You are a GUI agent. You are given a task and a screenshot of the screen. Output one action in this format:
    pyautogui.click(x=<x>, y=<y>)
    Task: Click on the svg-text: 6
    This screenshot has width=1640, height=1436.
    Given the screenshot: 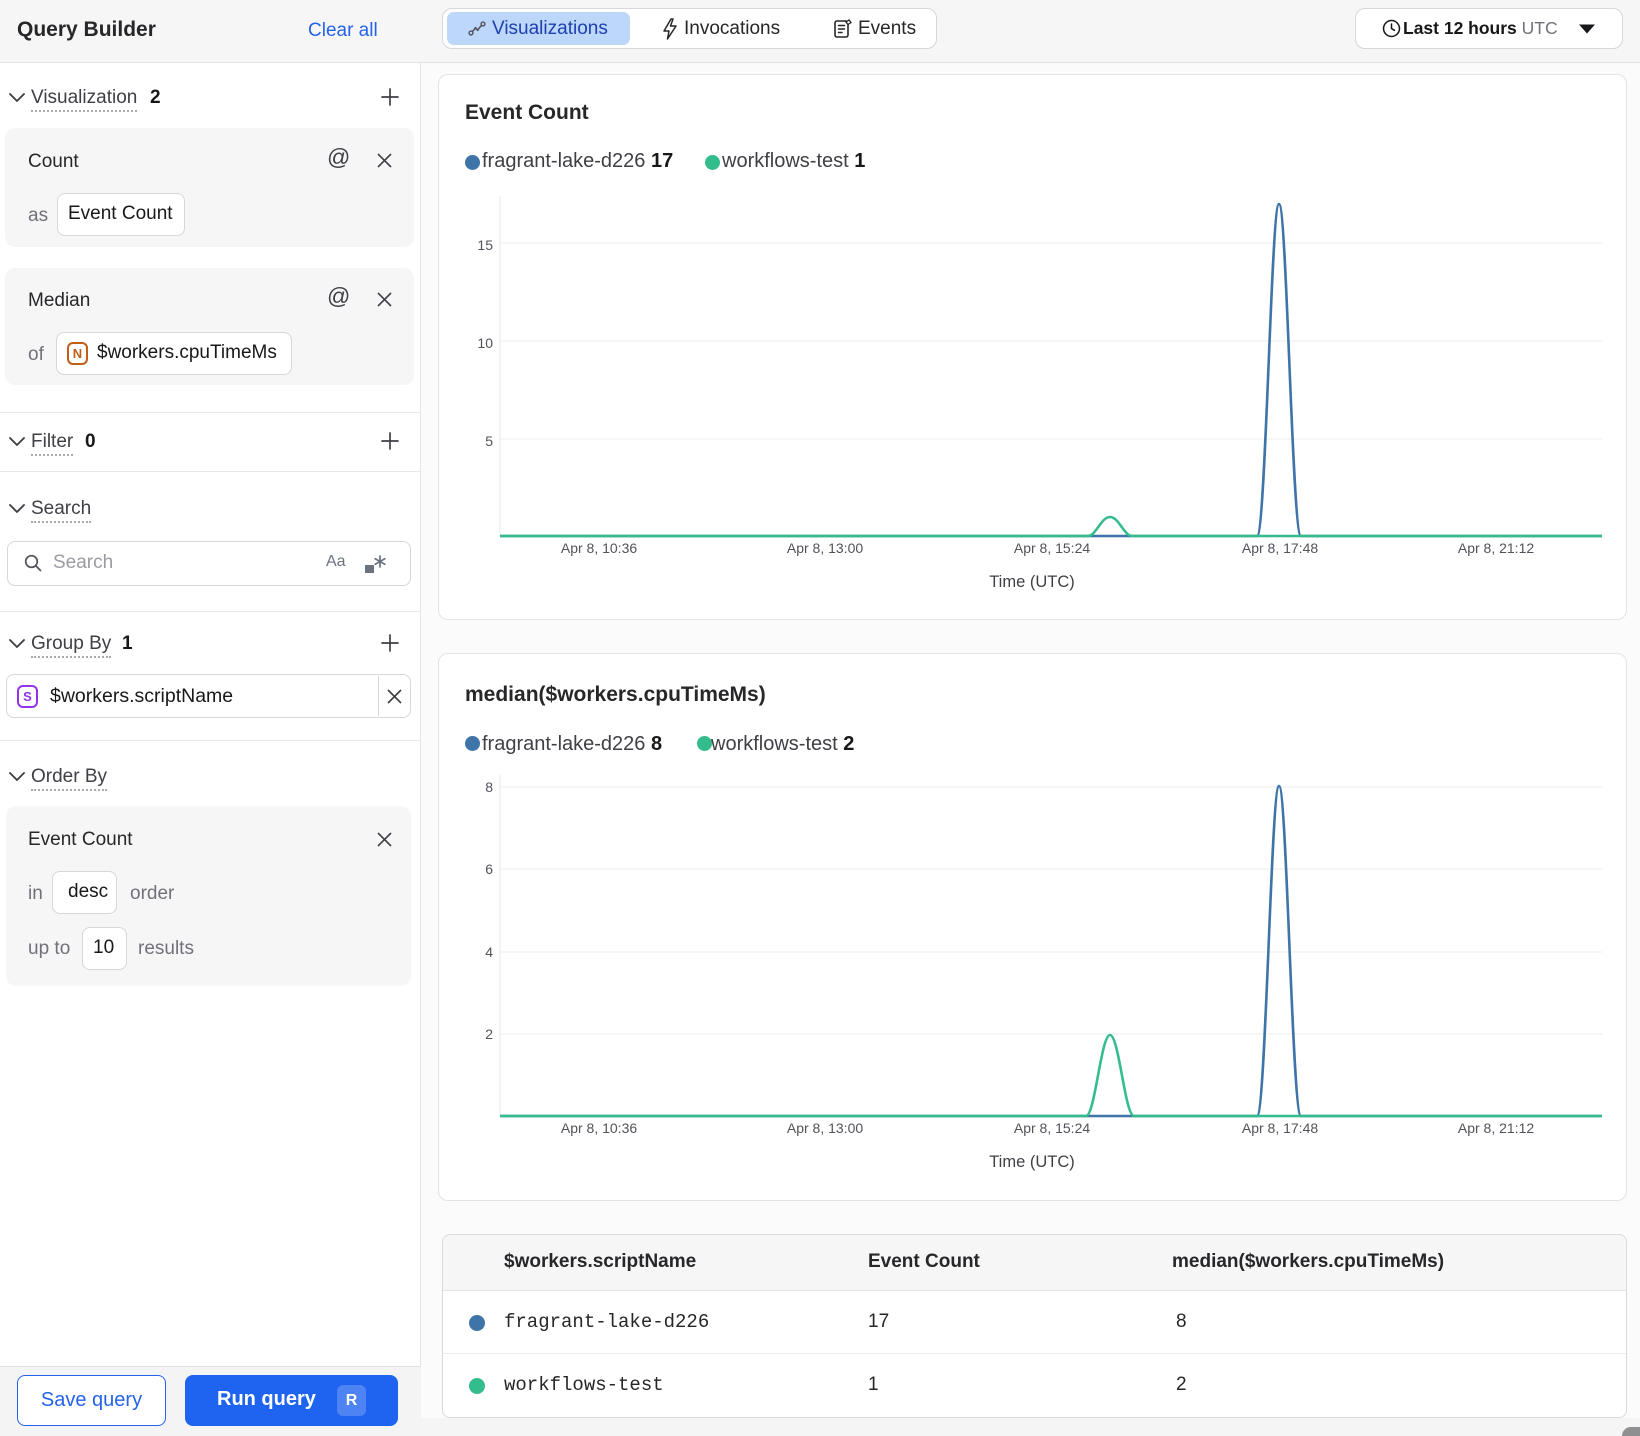 What is the action you would take?
    pyautogui.click(x=489, y=869)
    